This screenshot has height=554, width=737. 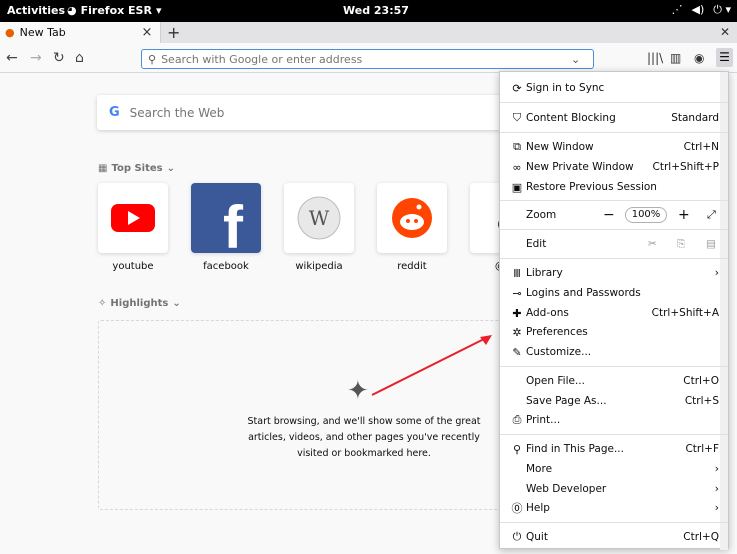 What do you see at coordinates (12, 58) in the screenshot?
I see `back-button: ←` at bounding box center [12, 58].